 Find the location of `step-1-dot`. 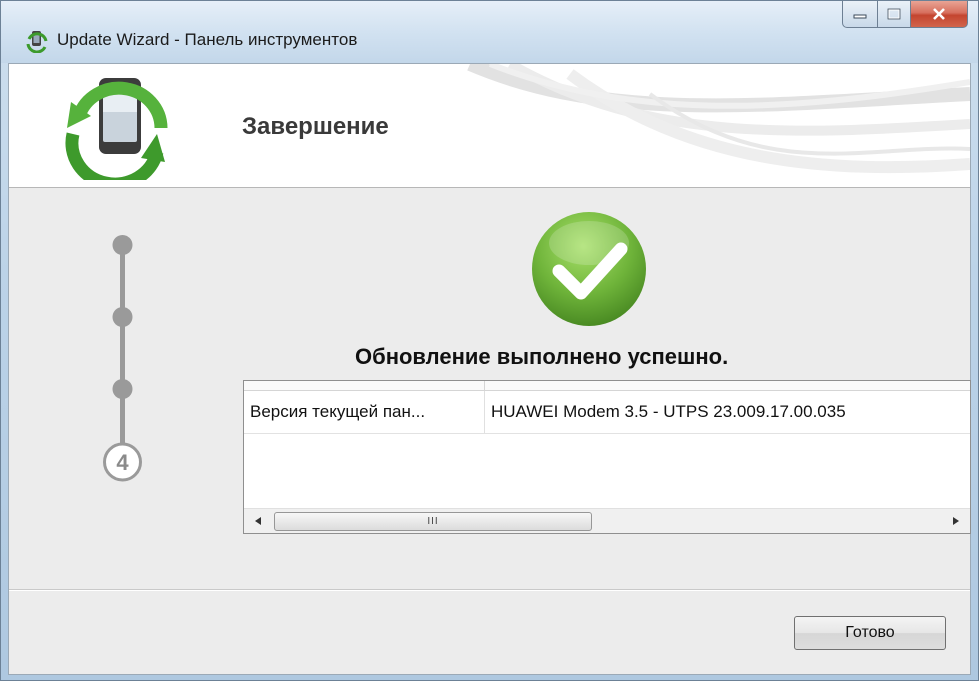

step-1-dot is located at coordinates (122, 245).